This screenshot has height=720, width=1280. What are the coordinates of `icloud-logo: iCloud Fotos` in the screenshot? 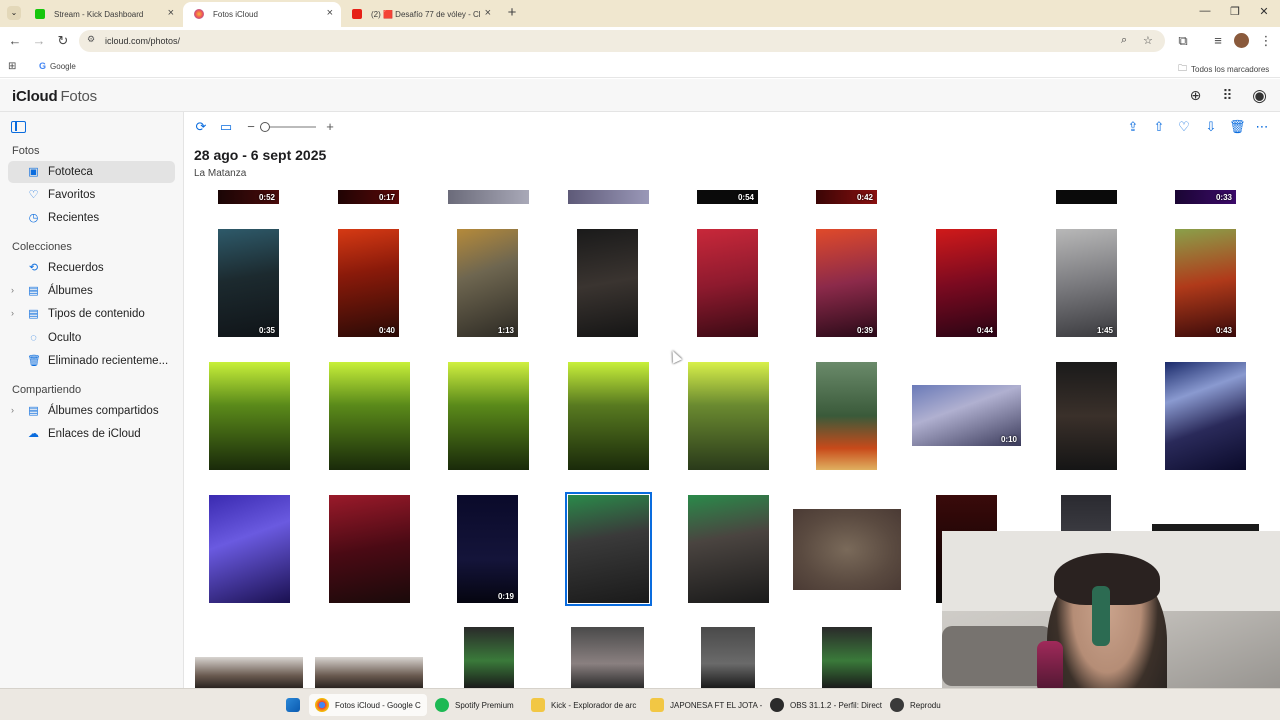 It's located at (54, 96).